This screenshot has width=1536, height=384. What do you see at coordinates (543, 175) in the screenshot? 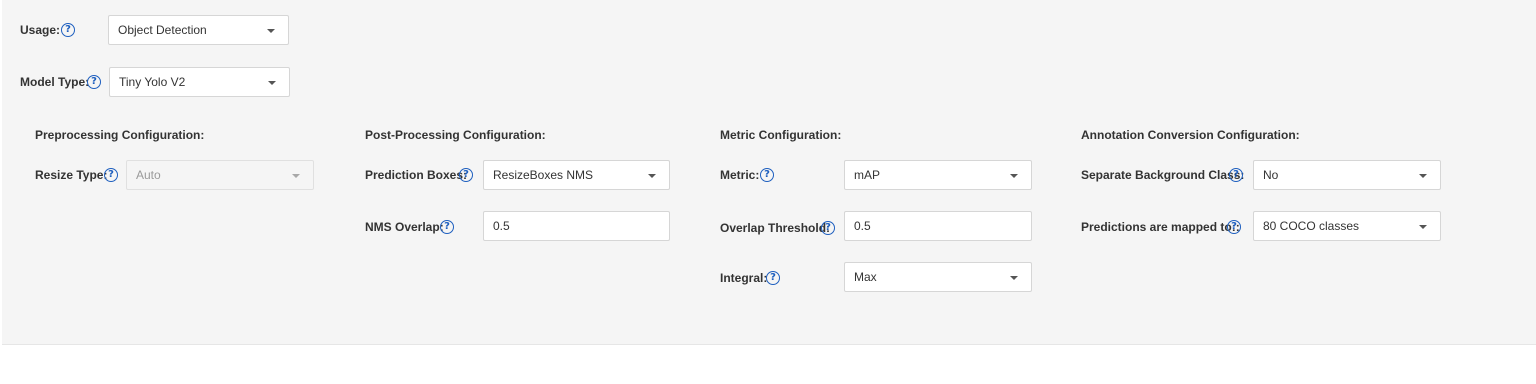
I see `prediction-boxes-select-value: ResizeBoxes NMS` at bounding box center [543, 175].